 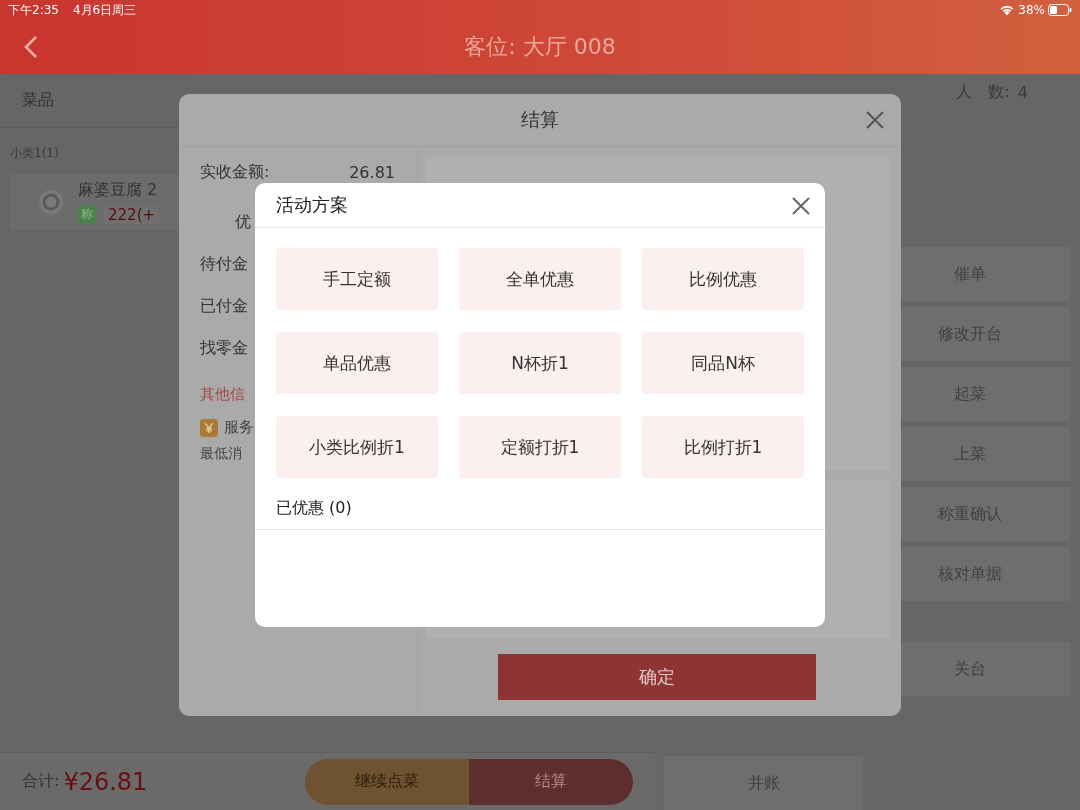 What do you see at coordinates (209, 427) in the screenshot?
I see `yen-icon` at bounding box center [209, 427].